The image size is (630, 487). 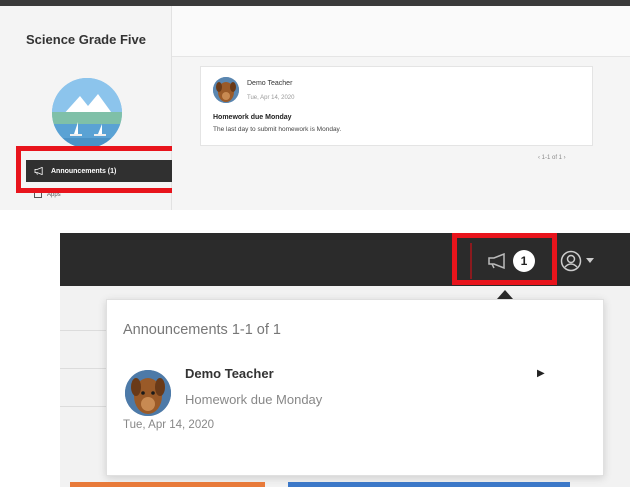 I want to click on dropdown-date: Tue, Apr 14, 2020, so click(x=169, y=425).